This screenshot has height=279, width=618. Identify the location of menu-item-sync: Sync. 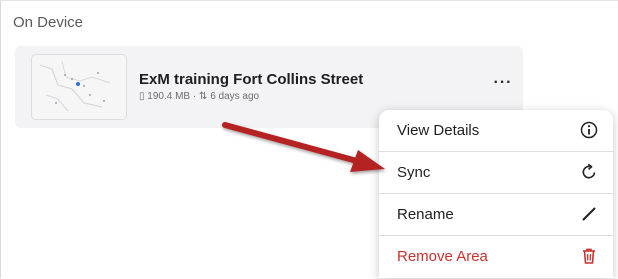
(496, 173).